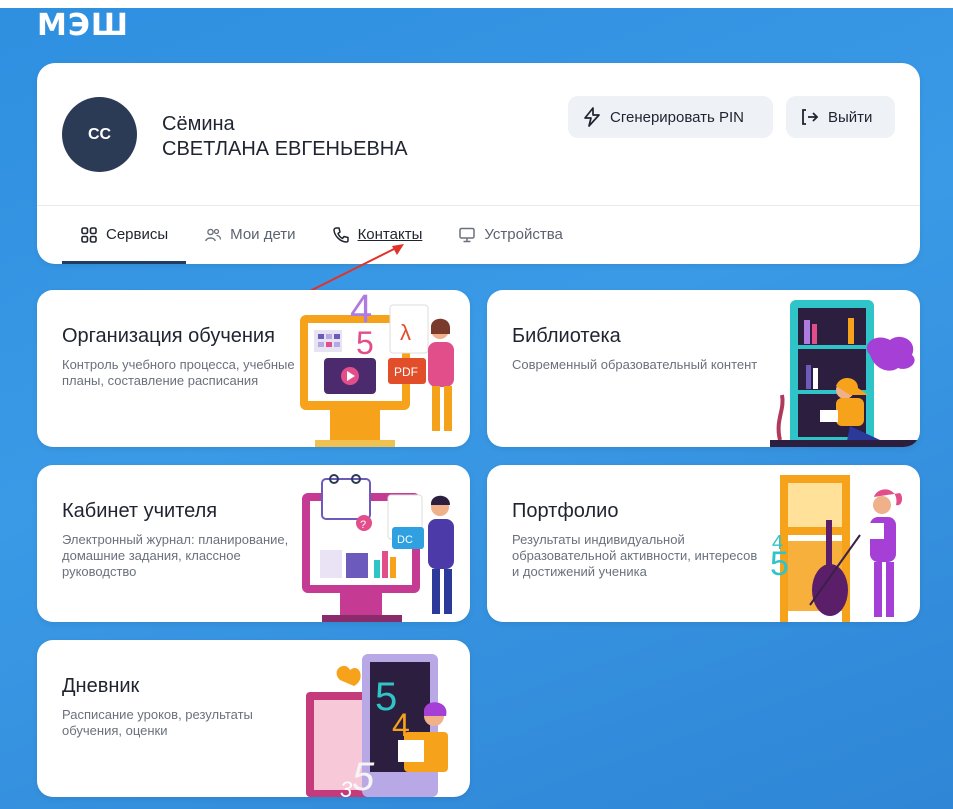  Describe the element at coordinates (836, 548) in the screenshot. I see `portfolio-illustration: 5 4` at that location.